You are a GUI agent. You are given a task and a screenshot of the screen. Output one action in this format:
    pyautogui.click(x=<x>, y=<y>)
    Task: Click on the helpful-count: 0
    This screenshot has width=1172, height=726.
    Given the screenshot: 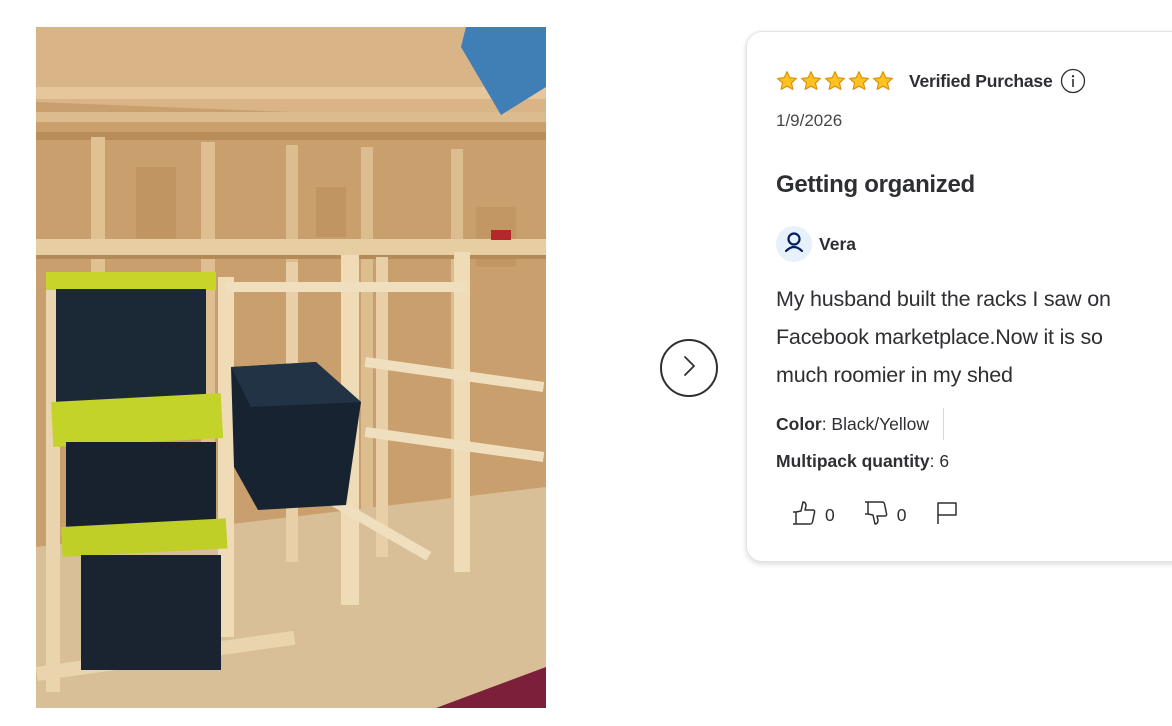 What is the action you would take?
    pyautogui.click(x=830, y=515)
    